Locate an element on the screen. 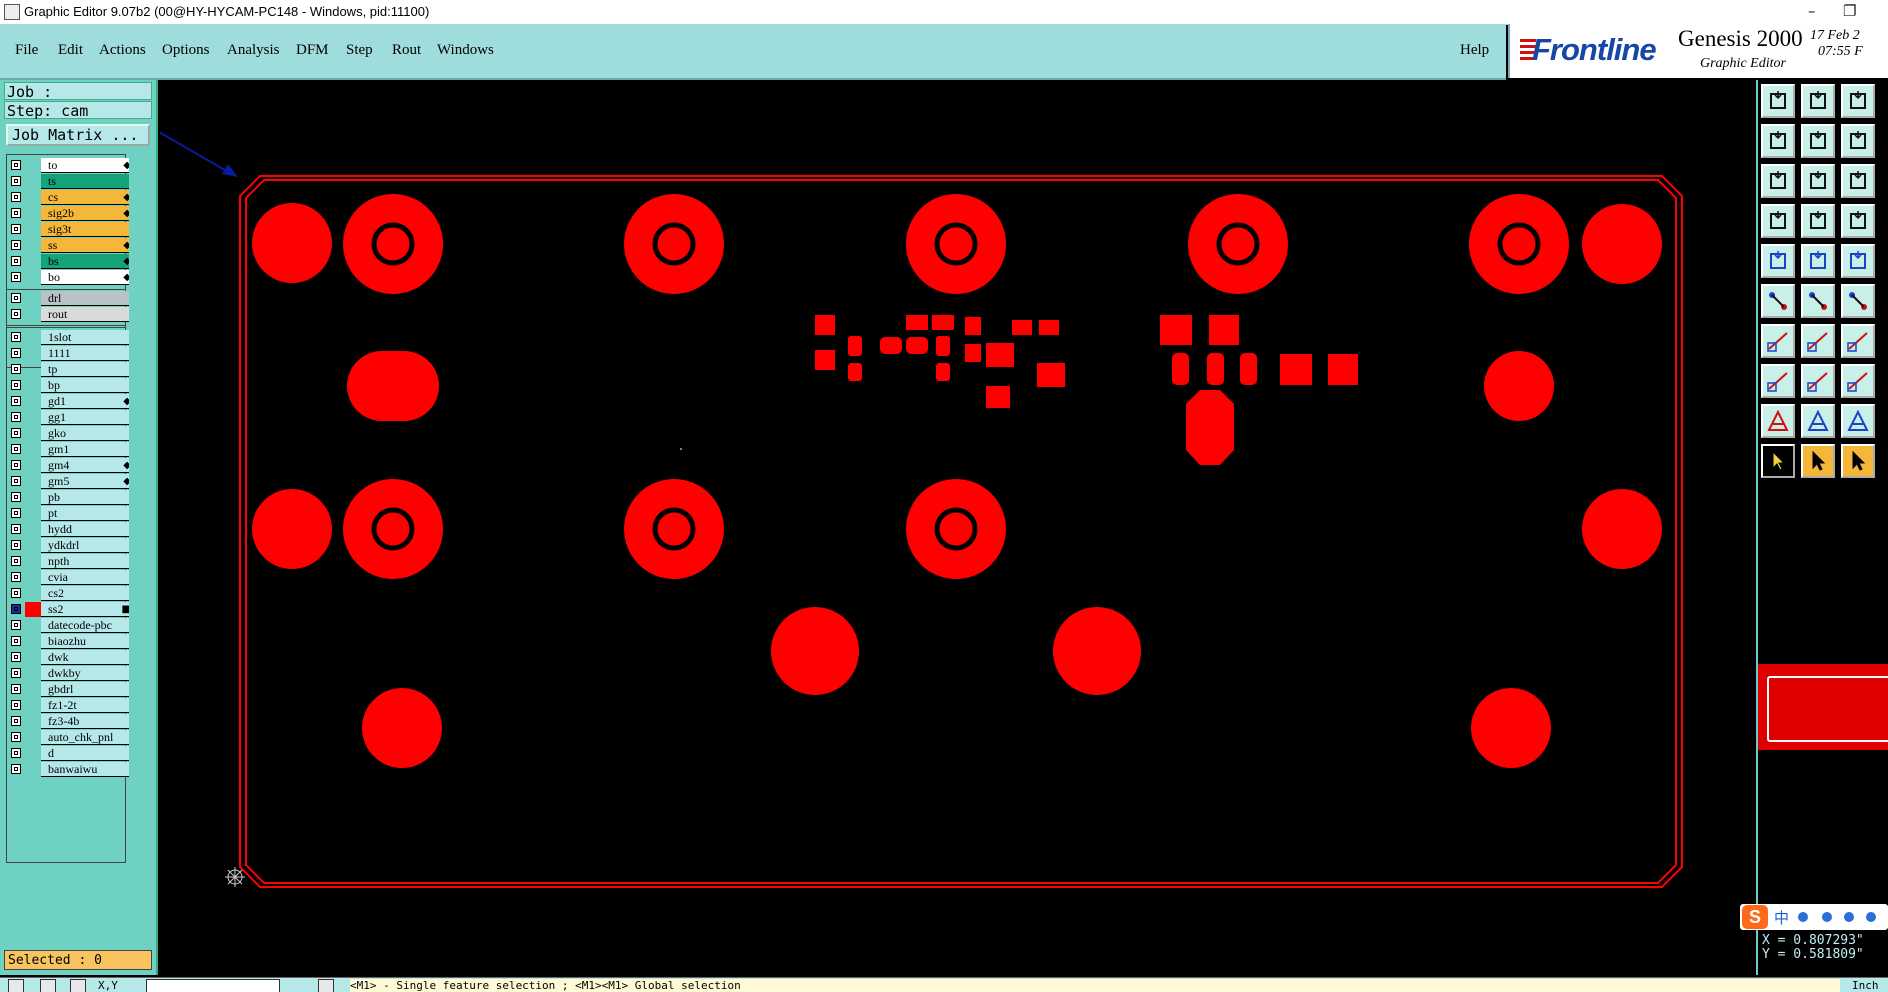 The height and width of the screenshot is (992, 1888). layer-row-gm5: gm5◆ is located at coordinates (68, 481).